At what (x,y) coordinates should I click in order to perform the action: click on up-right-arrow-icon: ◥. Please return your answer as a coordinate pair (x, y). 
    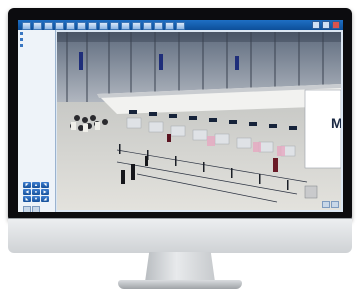
    Looking at the image, I should click on (45, 185).